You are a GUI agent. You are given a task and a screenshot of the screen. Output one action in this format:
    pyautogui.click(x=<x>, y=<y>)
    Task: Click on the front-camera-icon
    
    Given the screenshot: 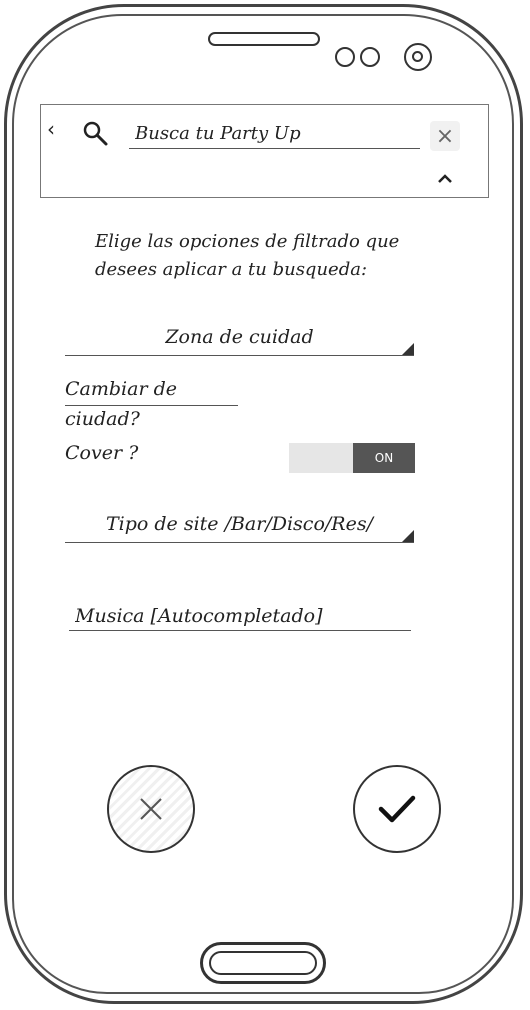 What is the action you would take?
    pyautogui.click(x=418, y=57)
    